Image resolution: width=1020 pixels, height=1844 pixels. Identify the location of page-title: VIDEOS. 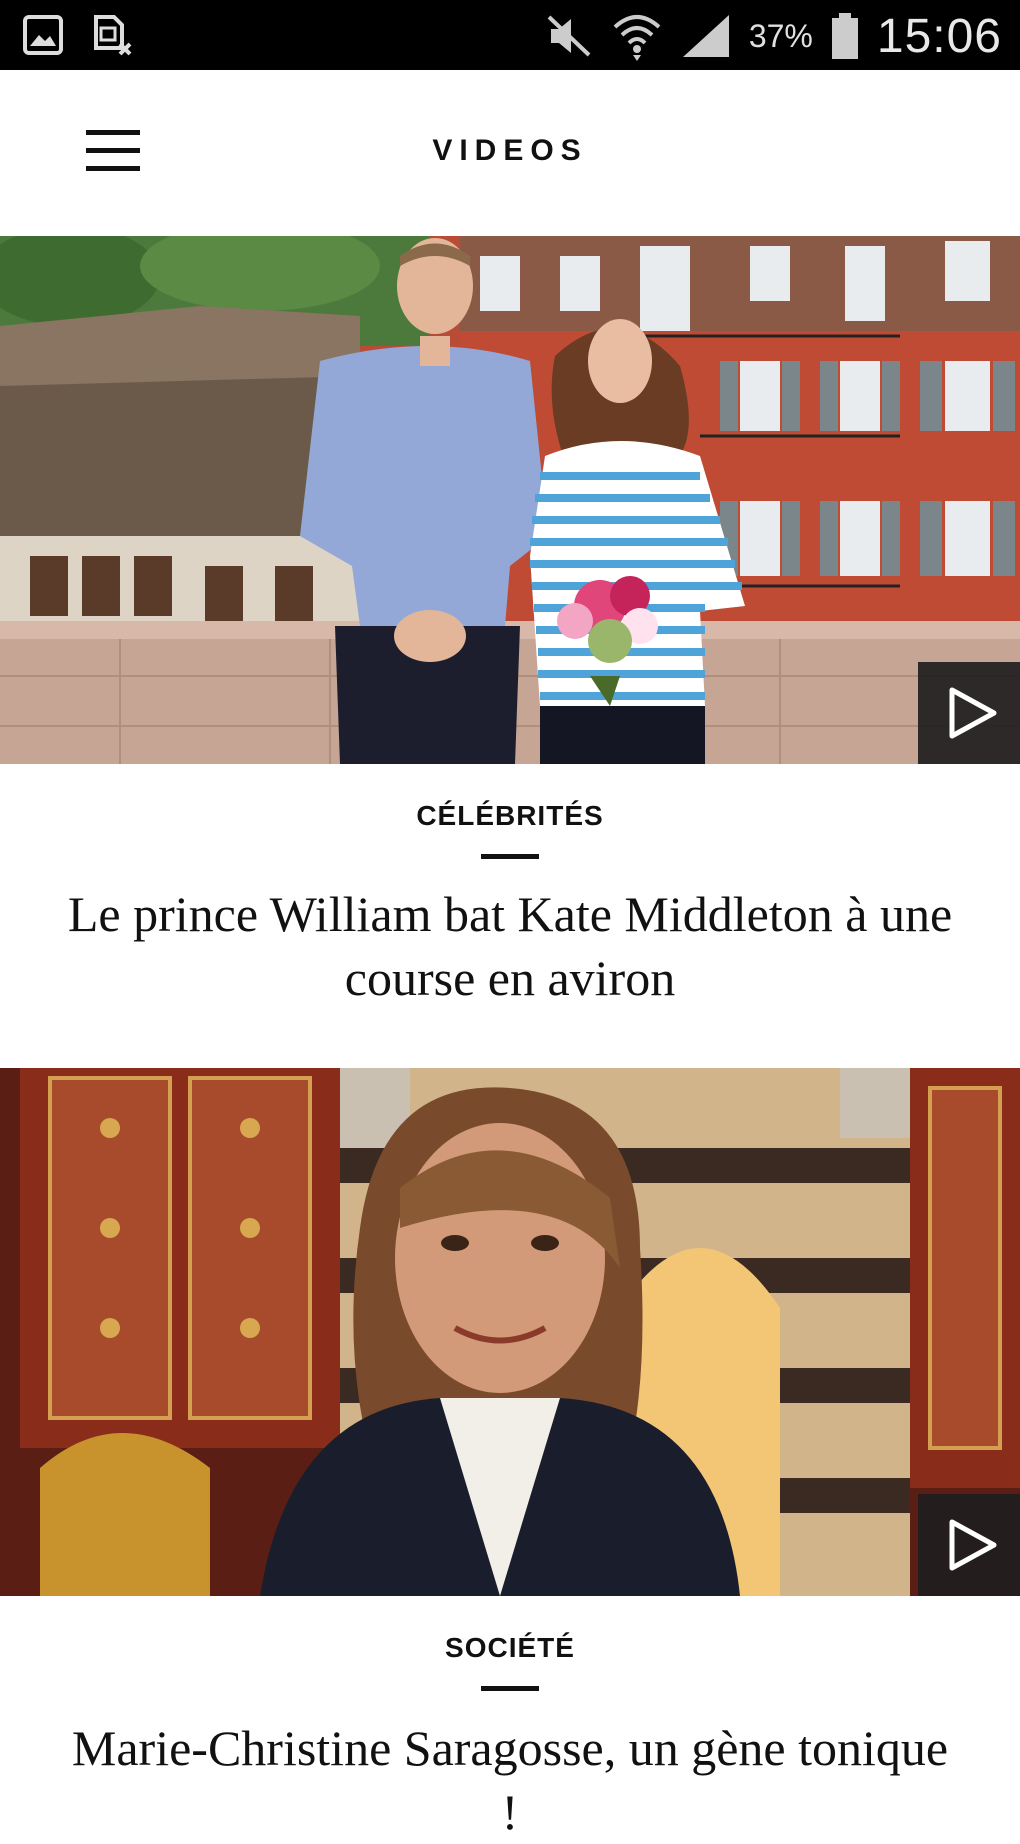
(510, 150).